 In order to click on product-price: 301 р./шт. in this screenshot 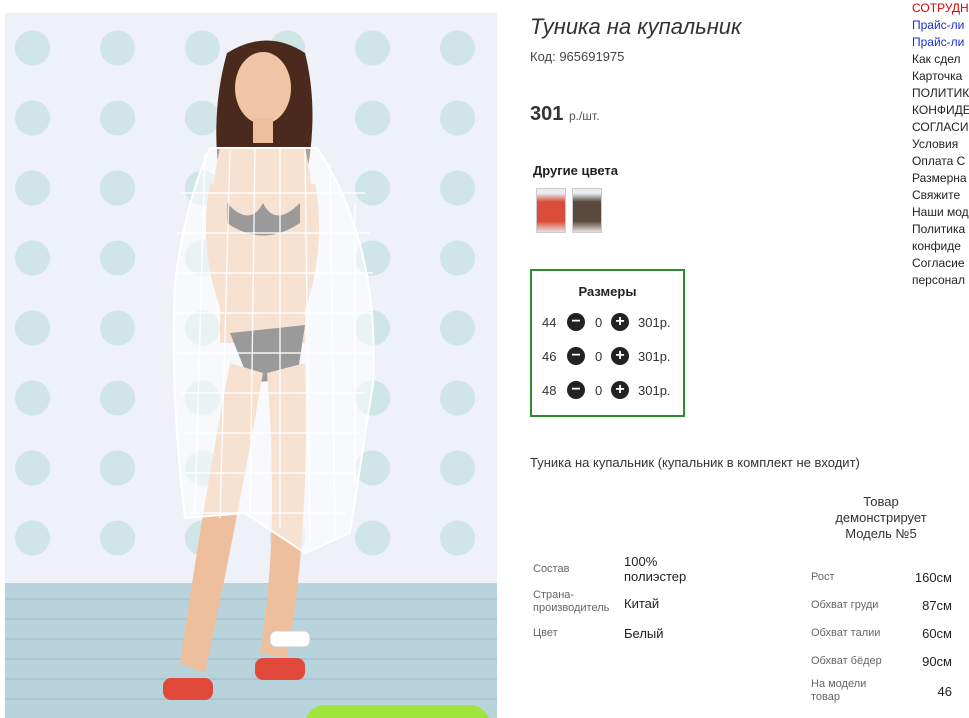, I will do `click(564, 114)`.